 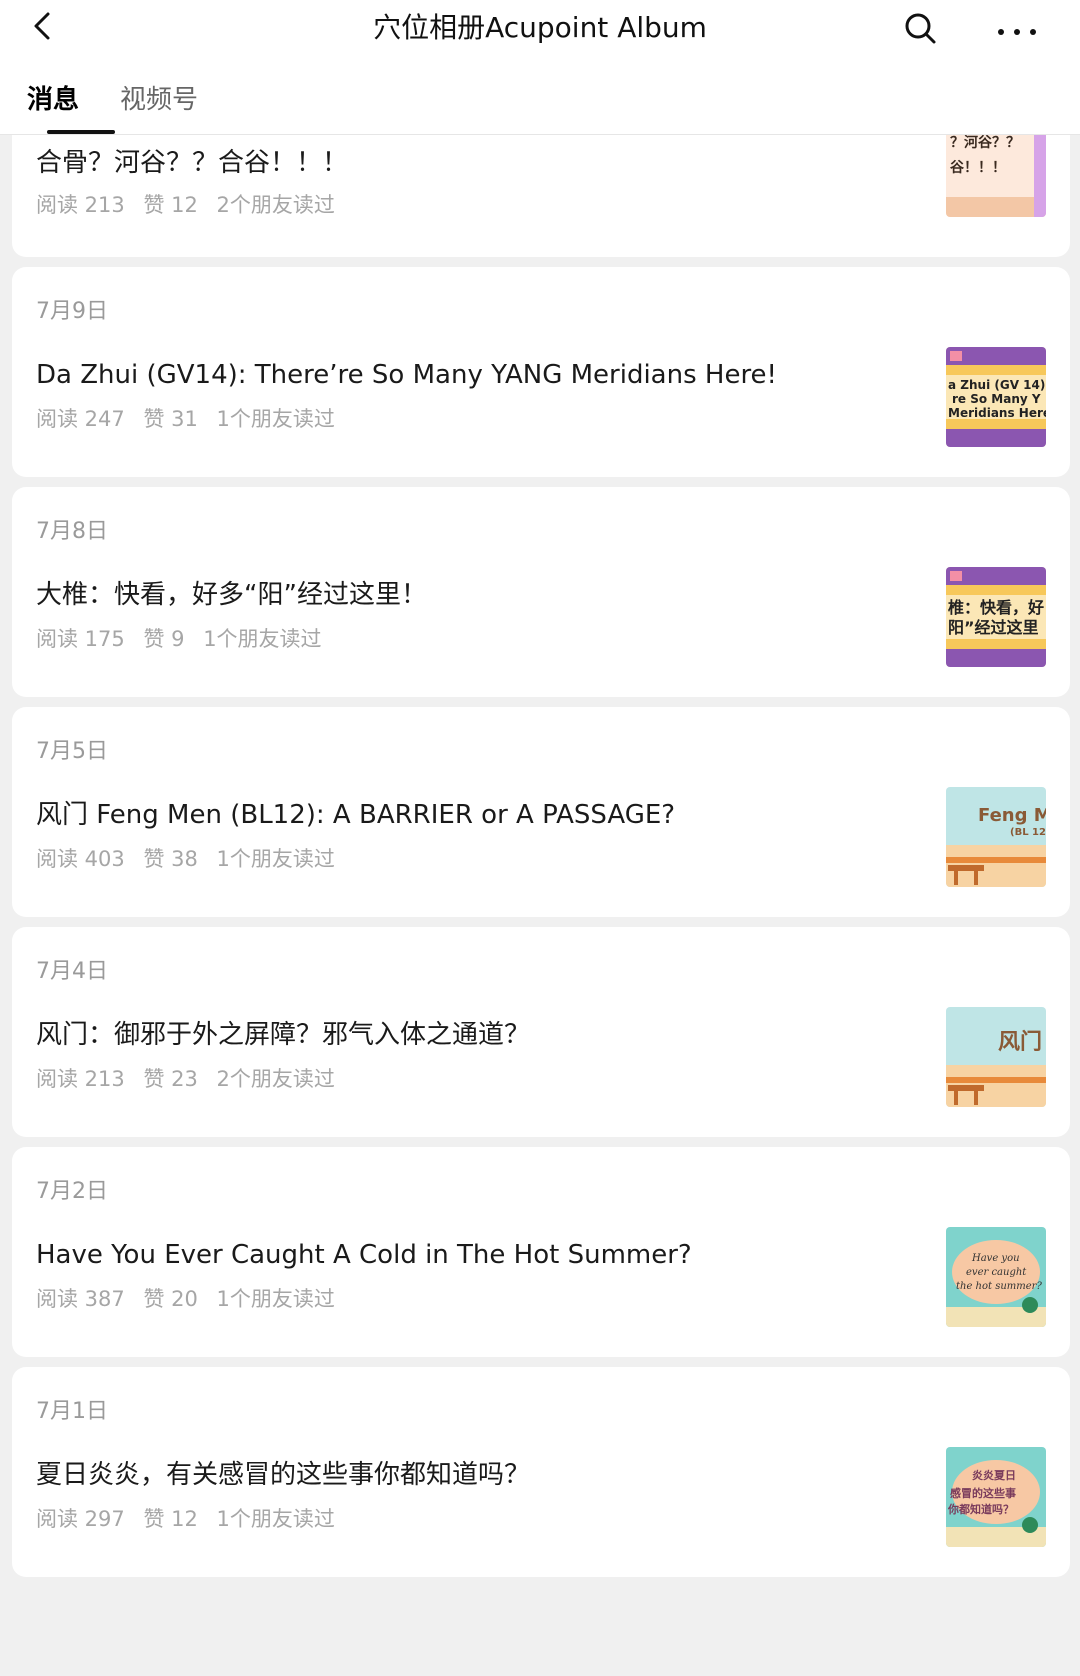 What do you see at coordinates (80, 1299) in the screenshot?
I see `read-count: 阅读 387` at bounding box center [80, 1299].